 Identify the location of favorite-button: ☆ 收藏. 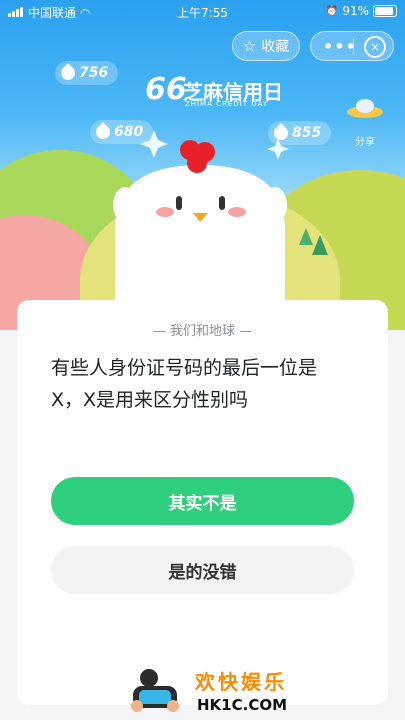
(266, 46).